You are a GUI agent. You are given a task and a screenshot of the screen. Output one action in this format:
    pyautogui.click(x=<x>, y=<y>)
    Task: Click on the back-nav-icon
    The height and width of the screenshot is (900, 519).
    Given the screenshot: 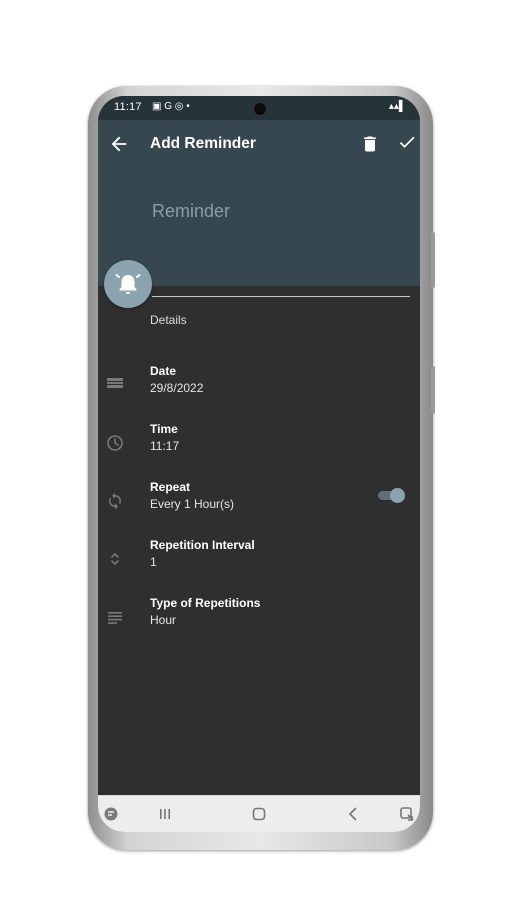 What is the action you would take?
    pyautogui.click(x=353, y=814)
    